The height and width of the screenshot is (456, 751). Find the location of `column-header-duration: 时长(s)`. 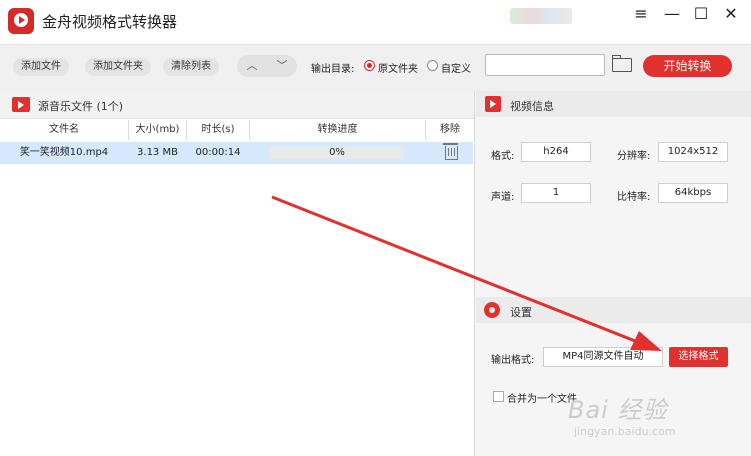

column-header-duration: 时长(s) is located at coordinates (218, 129).